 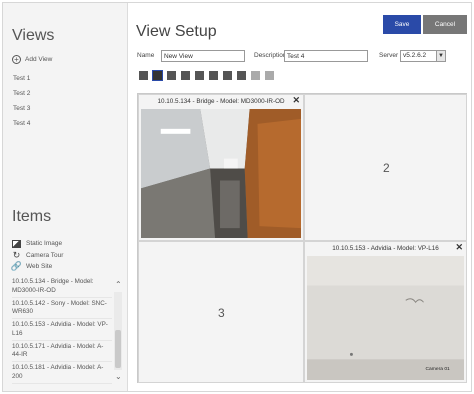 What do you see at coordinates (385, 248) in the screenshot?
I see `camera-title: 10.10.5.153 - Advidia - Model: VP-L16` at bounding box center [385, 248].